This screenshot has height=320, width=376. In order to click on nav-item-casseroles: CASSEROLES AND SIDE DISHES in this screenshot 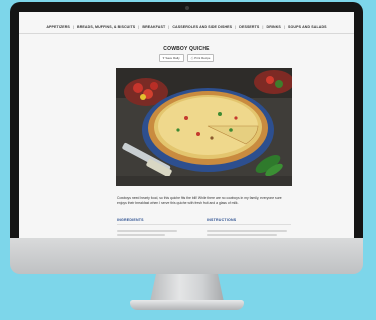, I will do `click(202, 27)`.